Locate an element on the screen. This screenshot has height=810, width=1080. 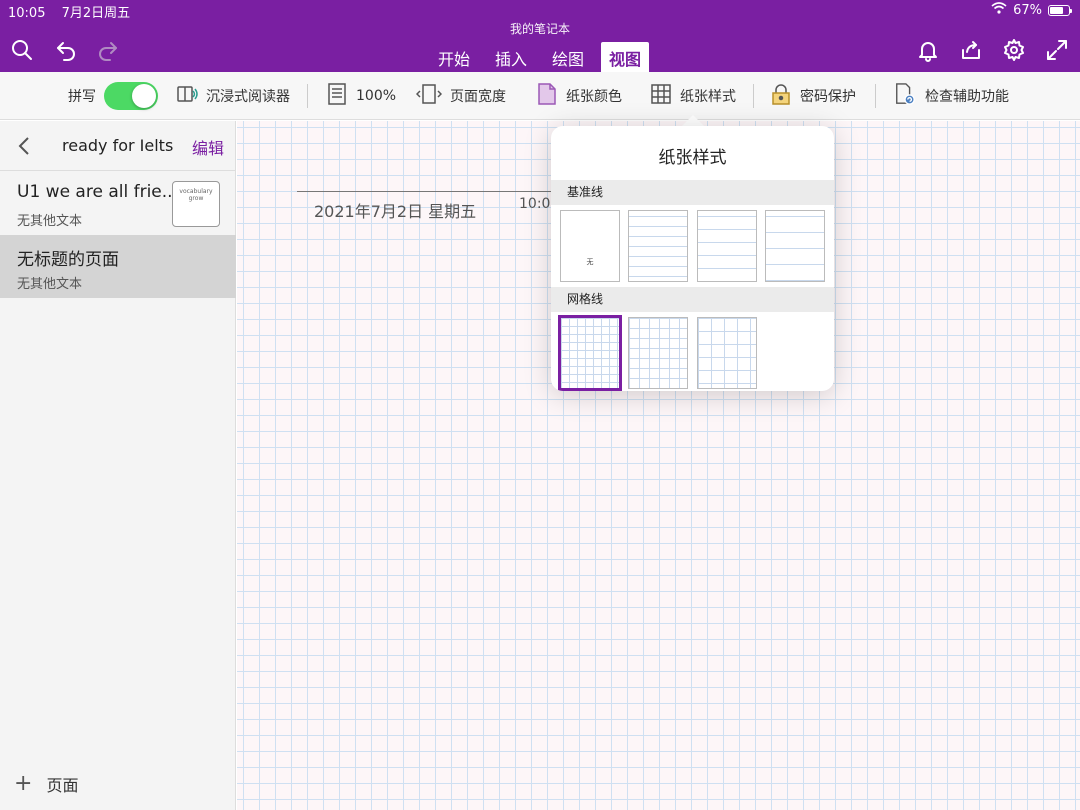
share-icon is located at coordinates (971, 50).